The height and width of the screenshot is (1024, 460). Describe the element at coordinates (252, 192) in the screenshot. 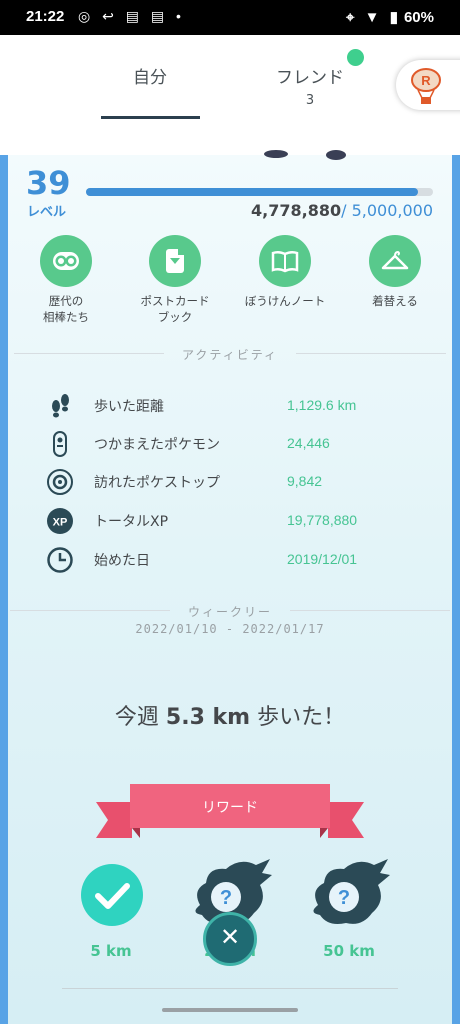

I see `xp-progress-fill` at that location.